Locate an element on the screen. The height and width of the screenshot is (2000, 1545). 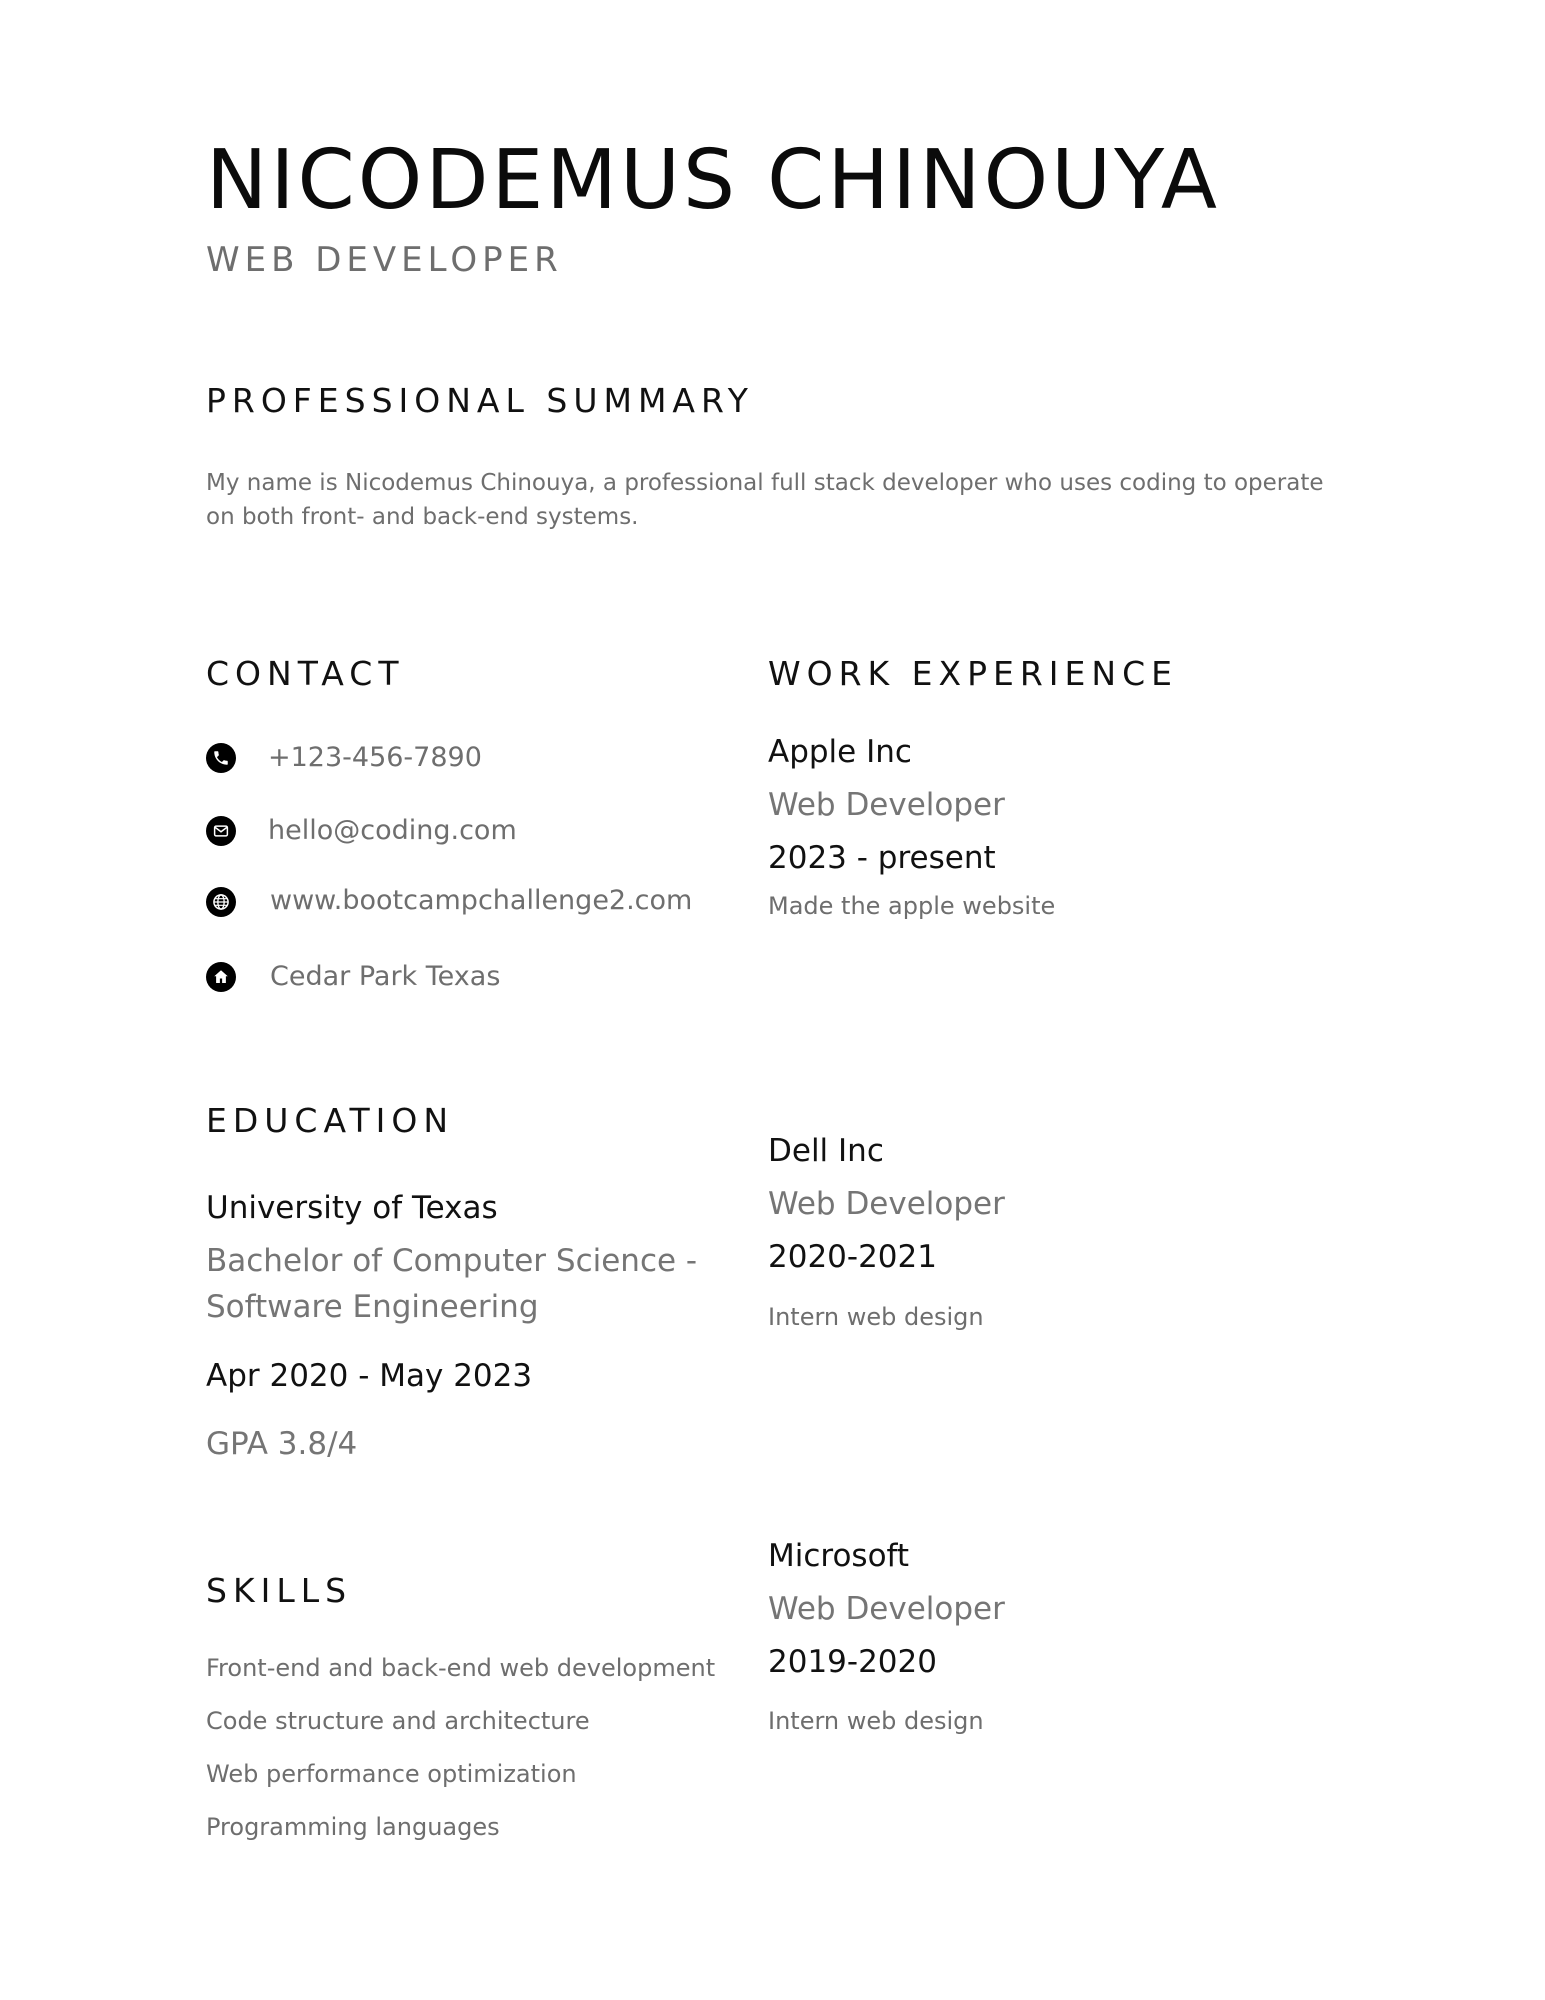
contact-heading: CONTACT is located at coordinates (305, 673).